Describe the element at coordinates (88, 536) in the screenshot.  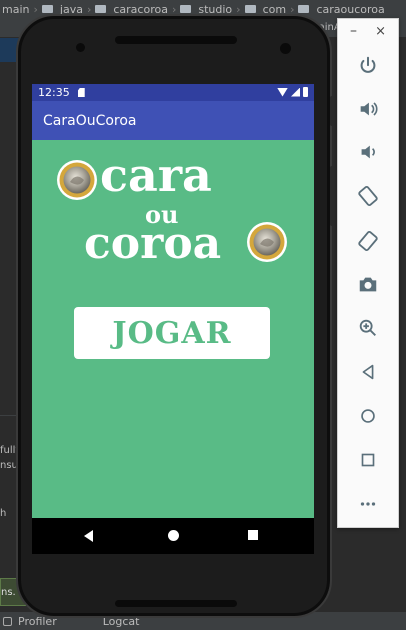
I see `nav-back-icon` at that location.